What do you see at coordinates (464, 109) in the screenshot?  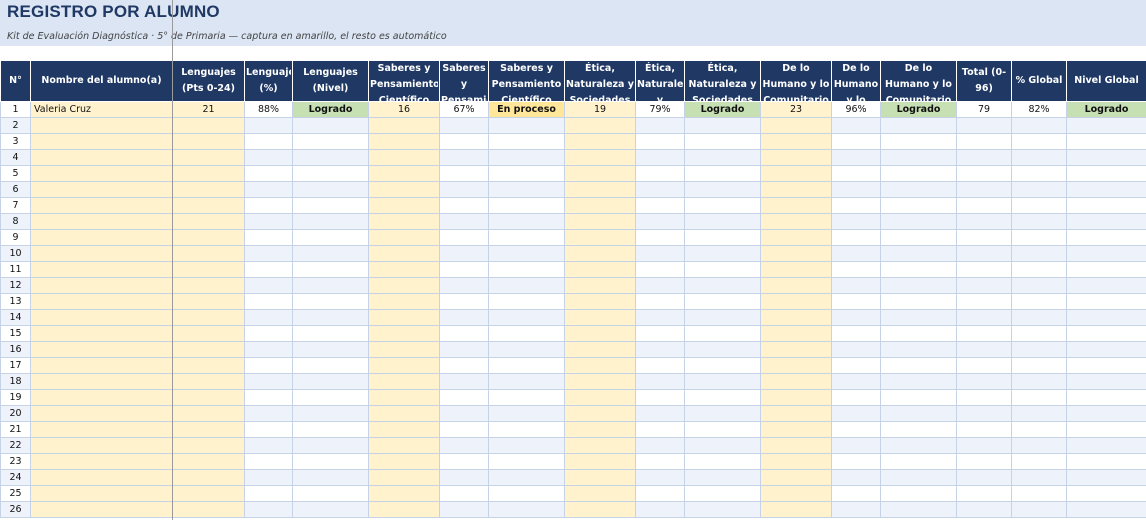 I see `table-cell: 67%` at bounding box center [464, 109].